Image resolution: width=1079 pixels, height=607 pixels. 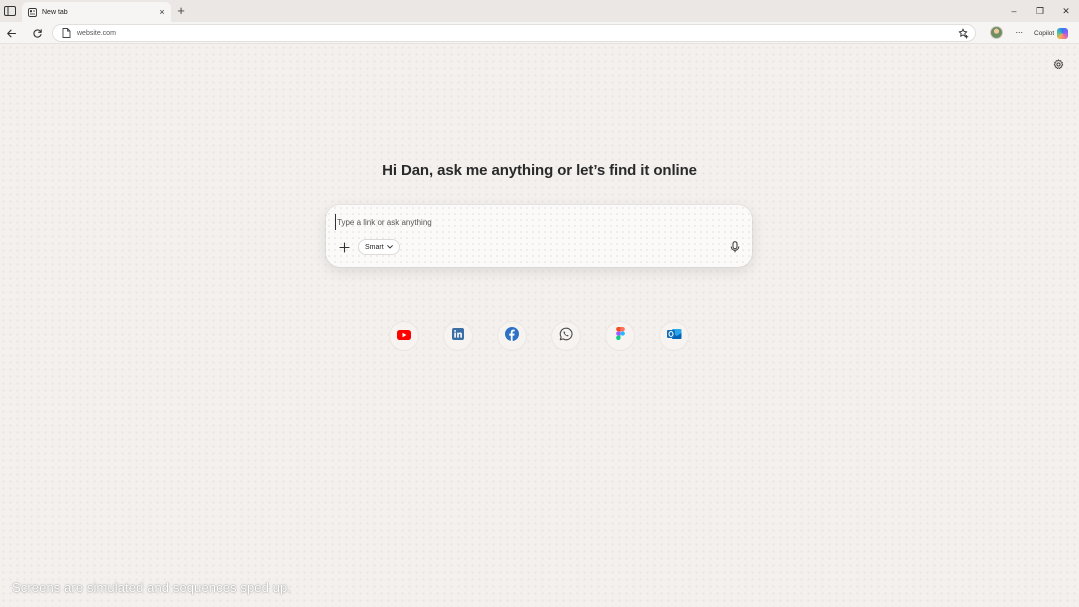 I want to click on youtube-icon, so click(x=404, y=336).